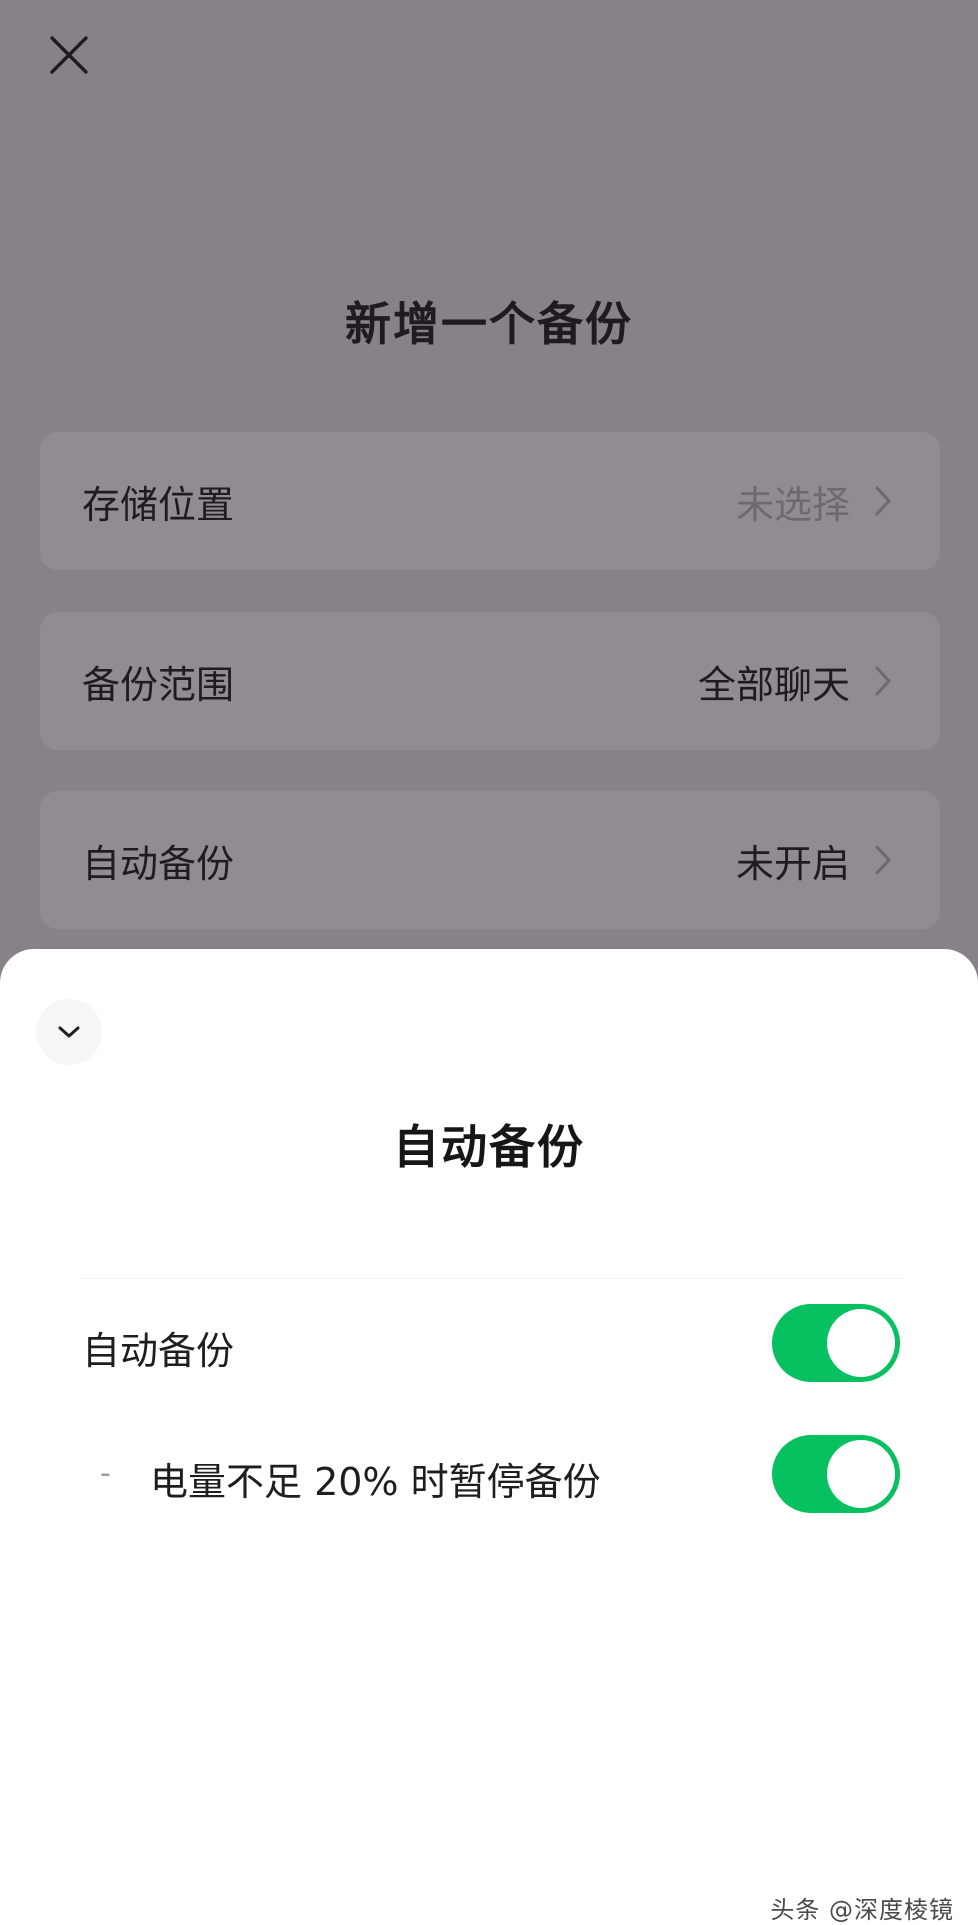 The width and height of the screenshot is (978, 1925). What do you see at coordinates (792, 863) in the screenshot?
I see `row-value: 未开启` at bounding box center [792, 863].